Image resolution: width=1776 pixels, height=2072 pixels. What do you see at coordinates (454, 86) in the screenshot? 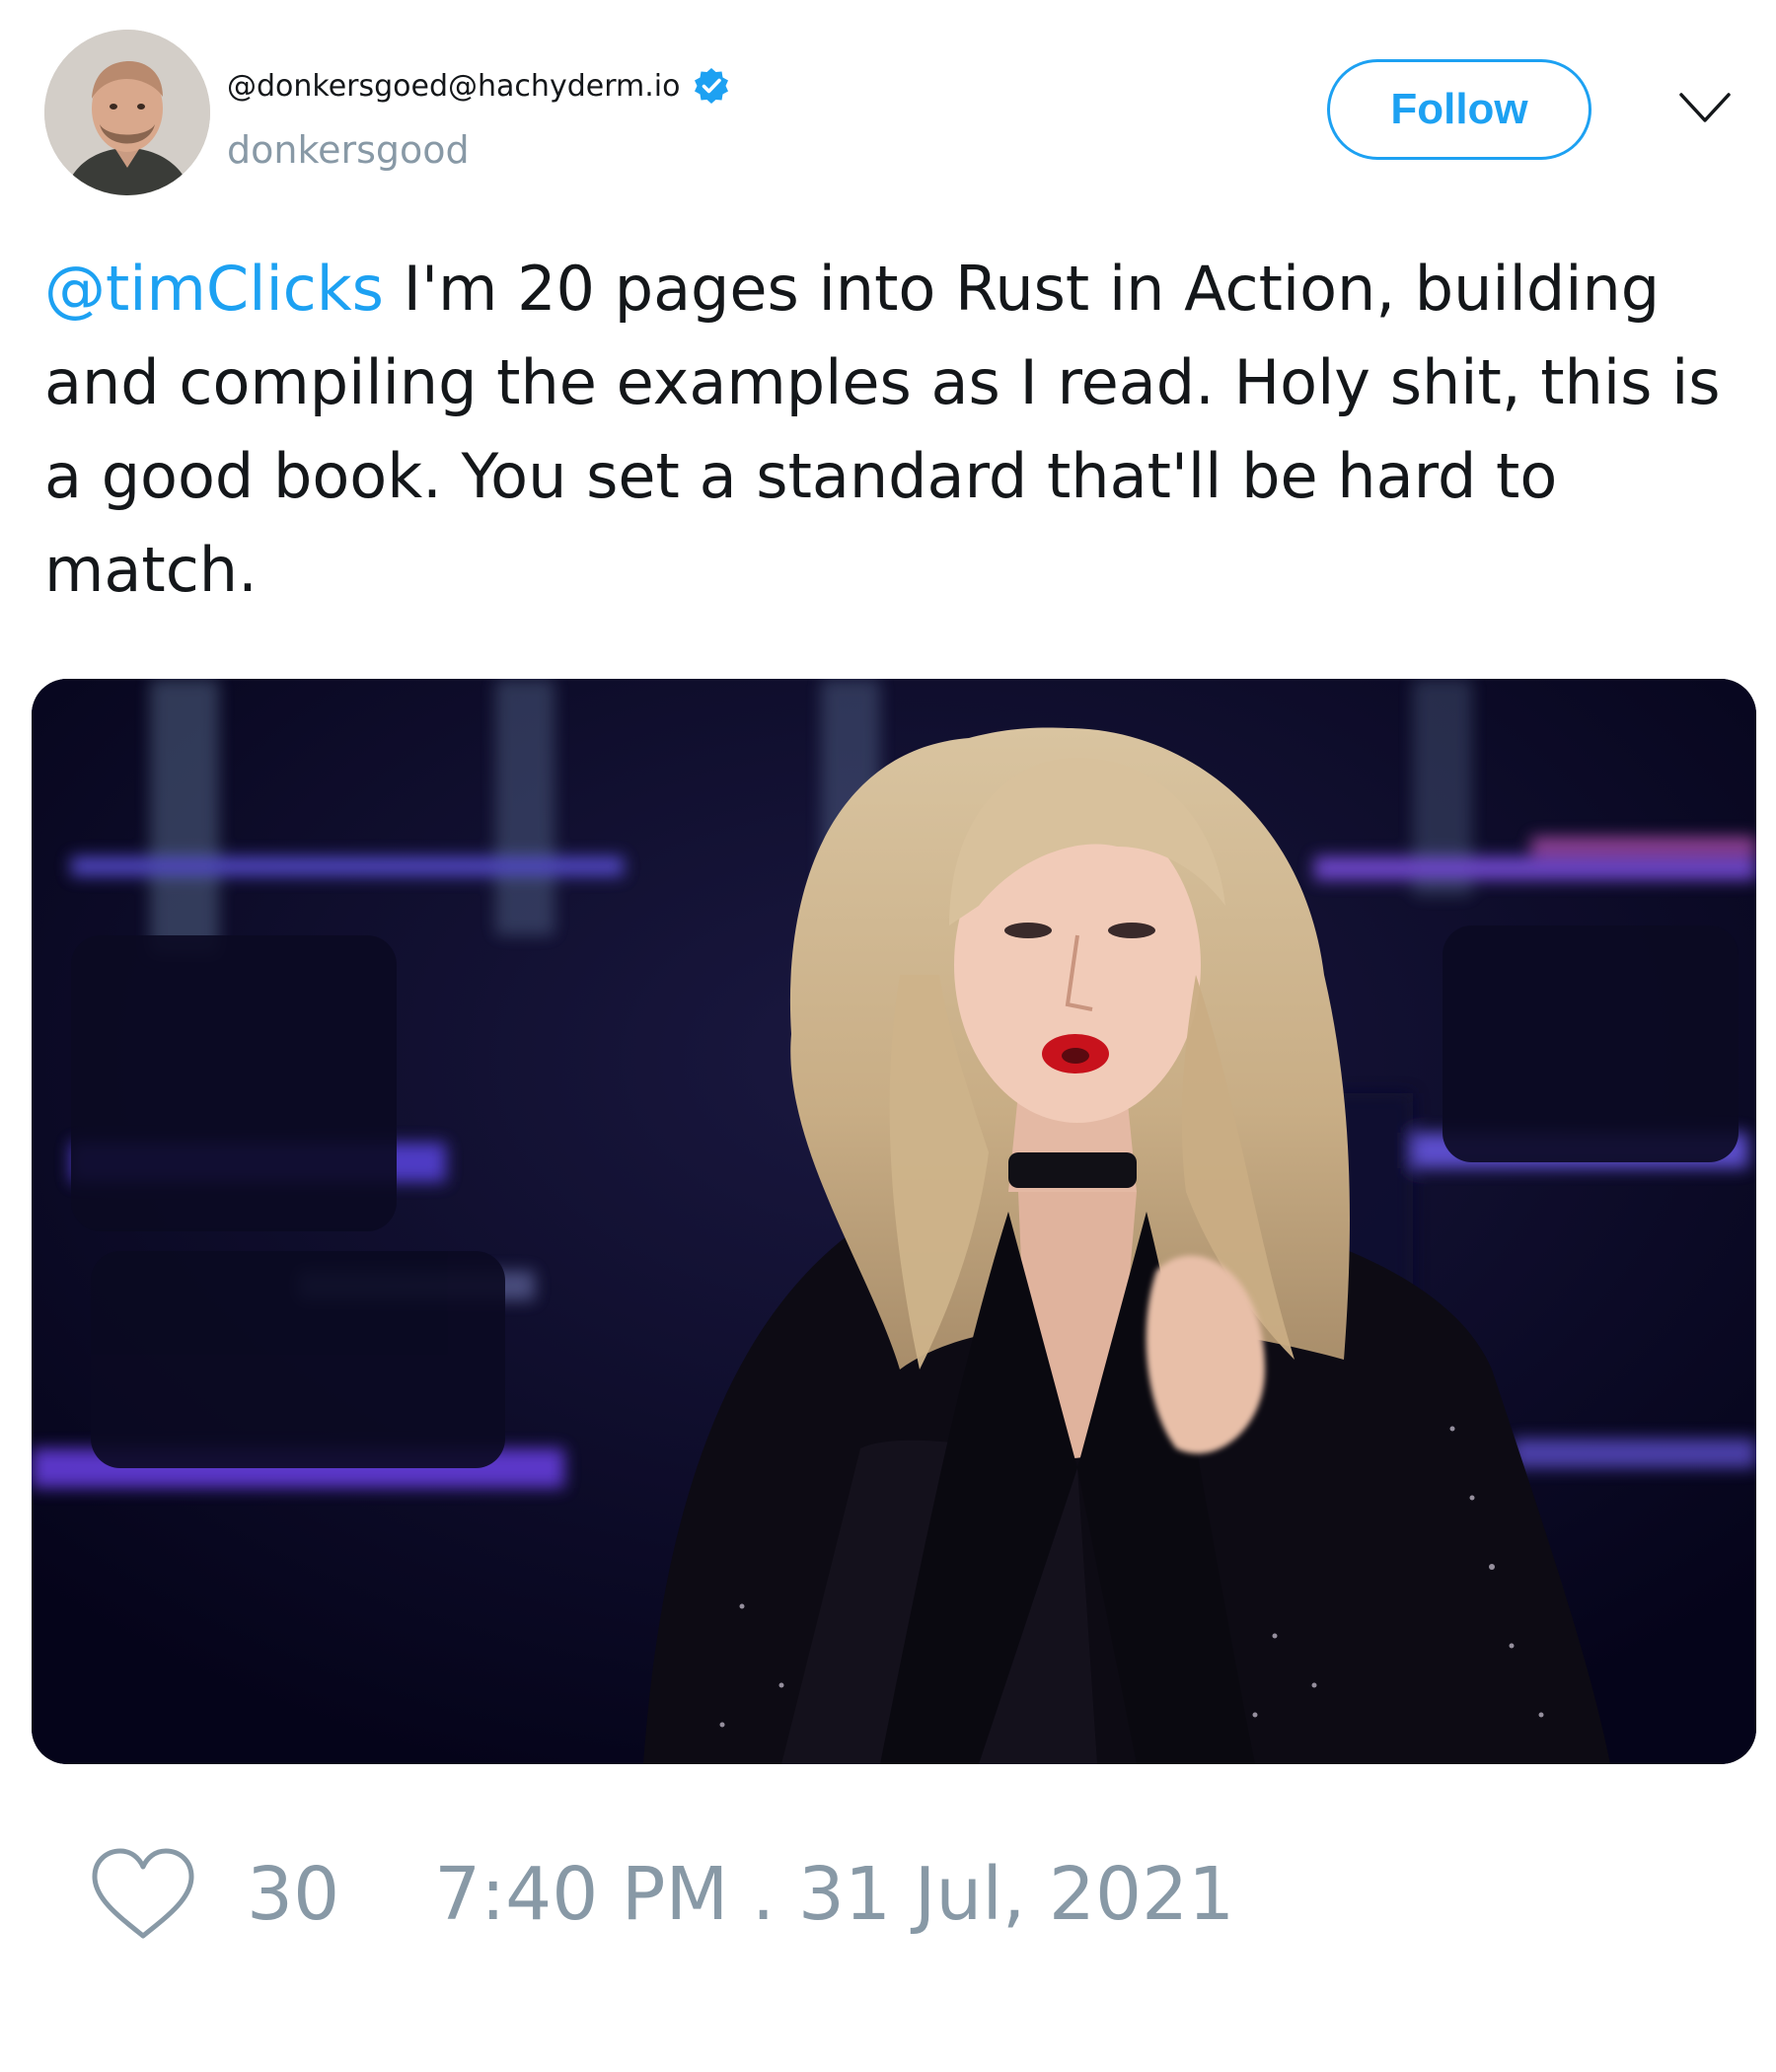
I see `author-handle: @donkersgoed@hachyderm.io` at bounding box center [454, 86].